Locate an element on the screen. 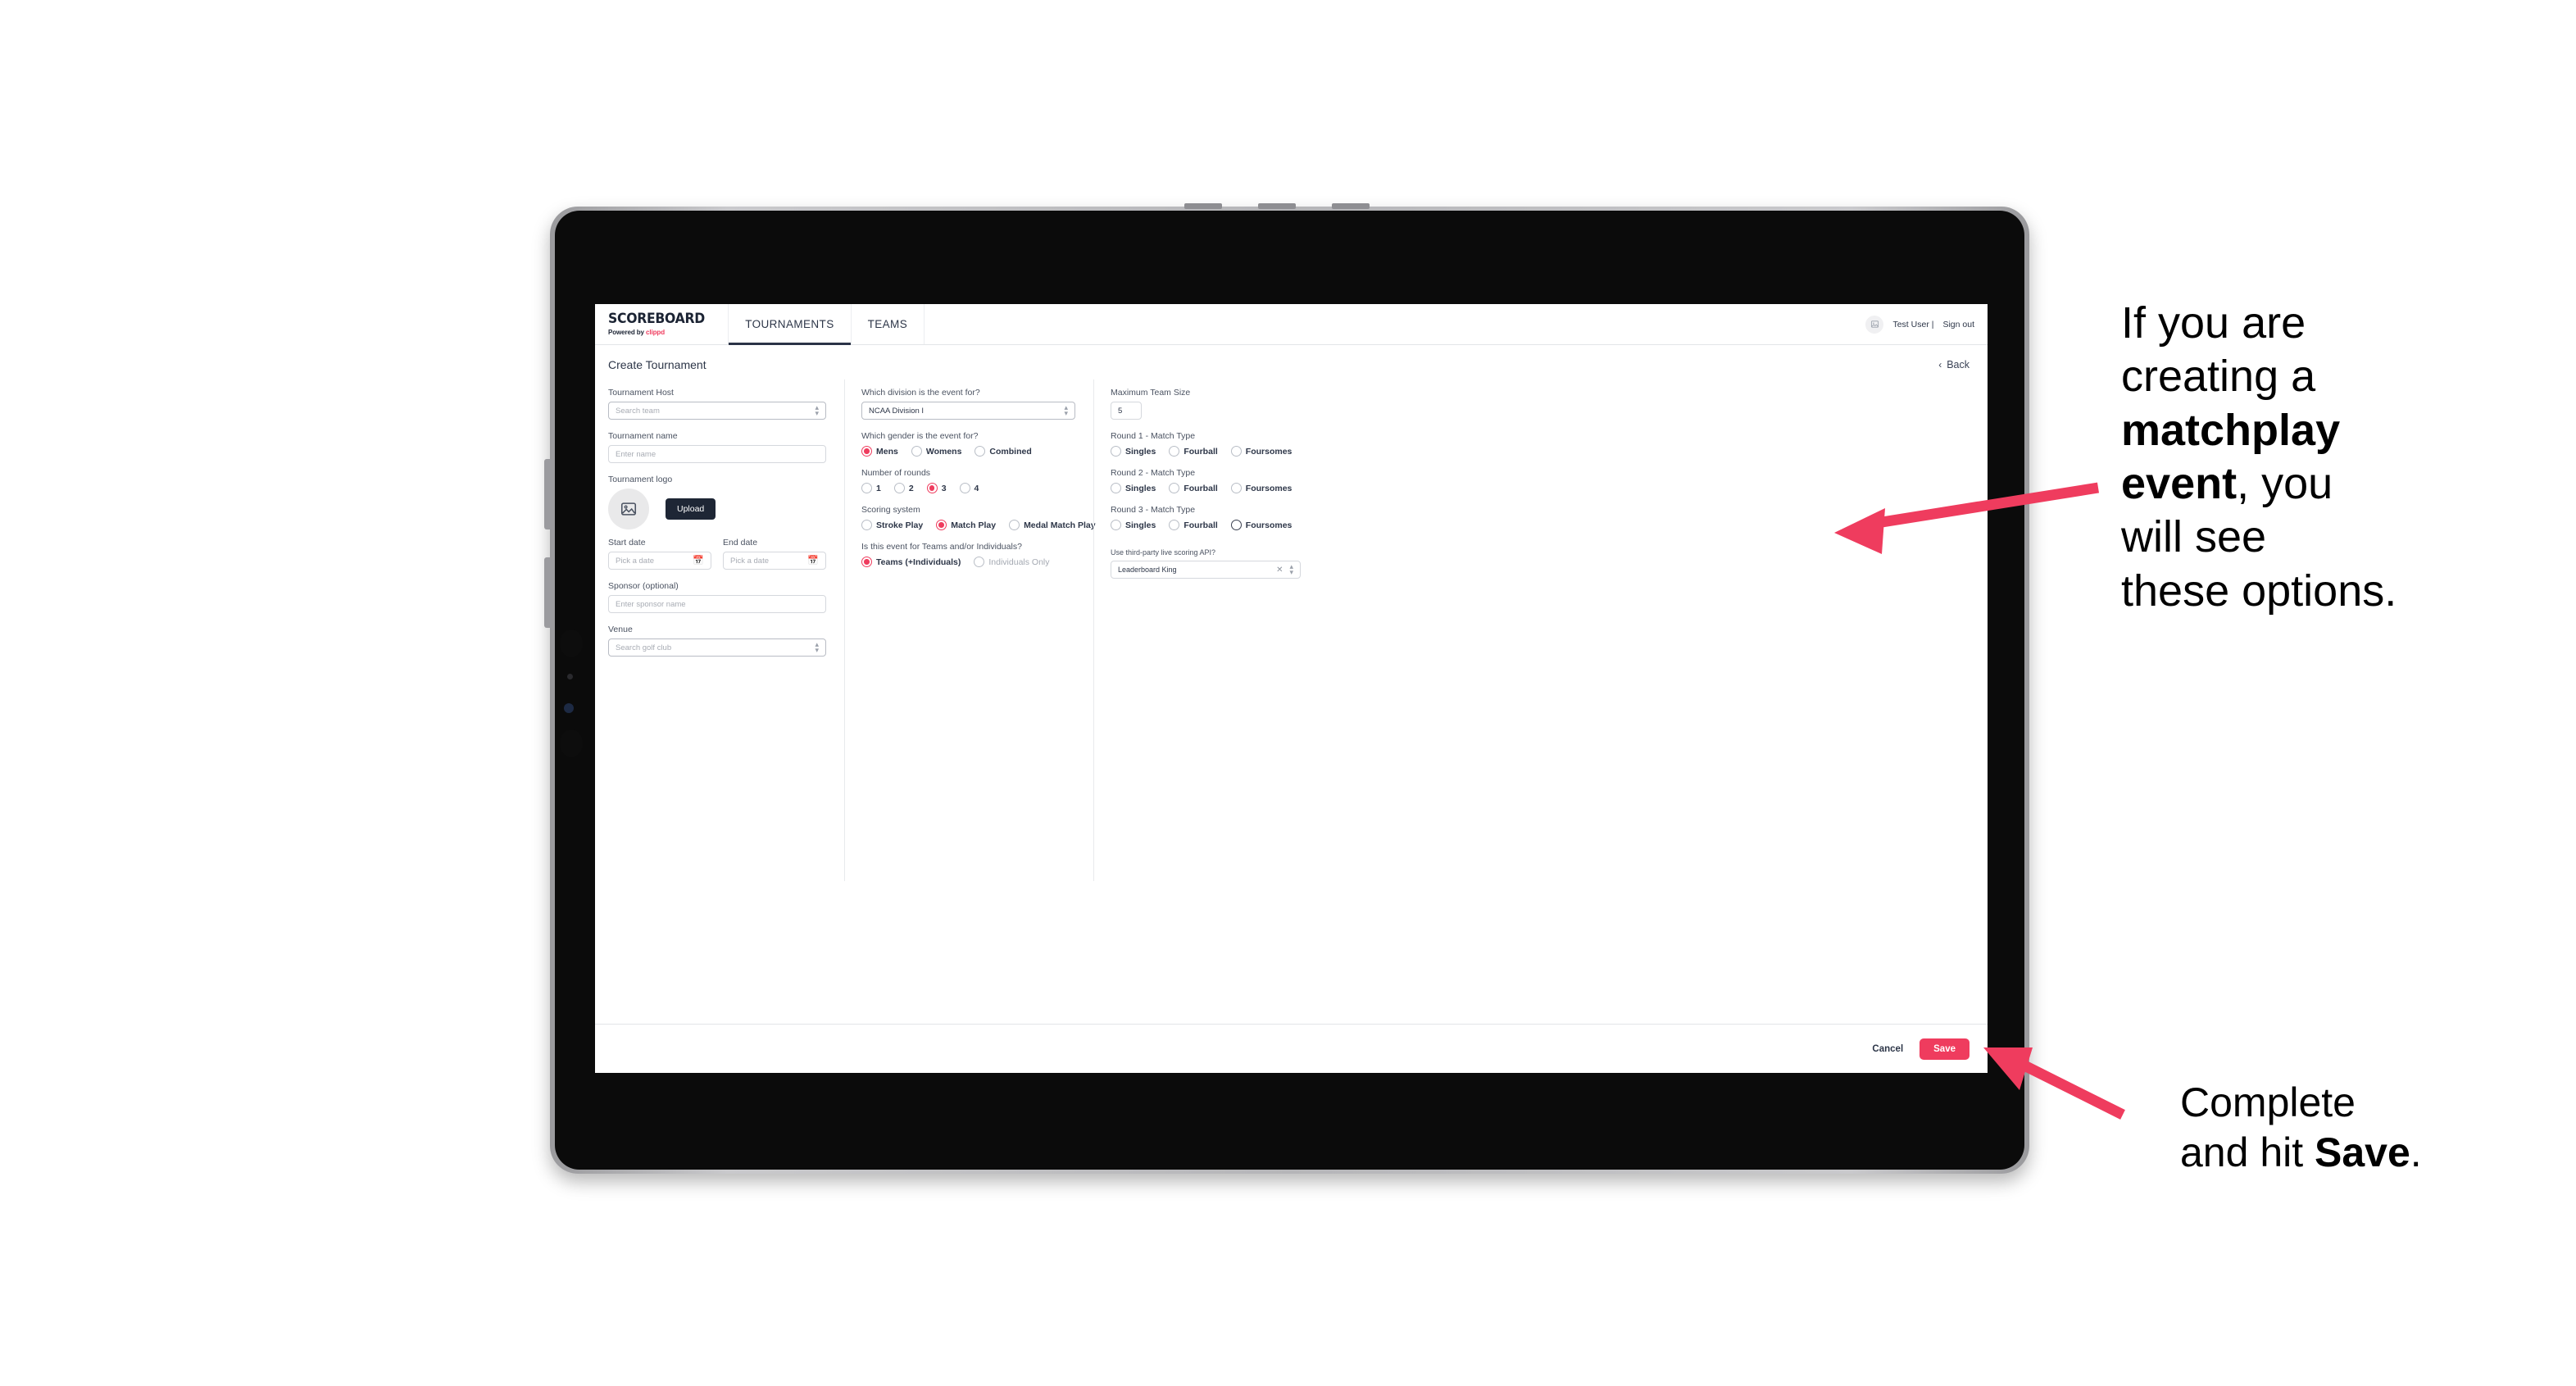  participants-radio-group: Teams (+Individuals) Individuals Only is located at coordinates (968, 562).